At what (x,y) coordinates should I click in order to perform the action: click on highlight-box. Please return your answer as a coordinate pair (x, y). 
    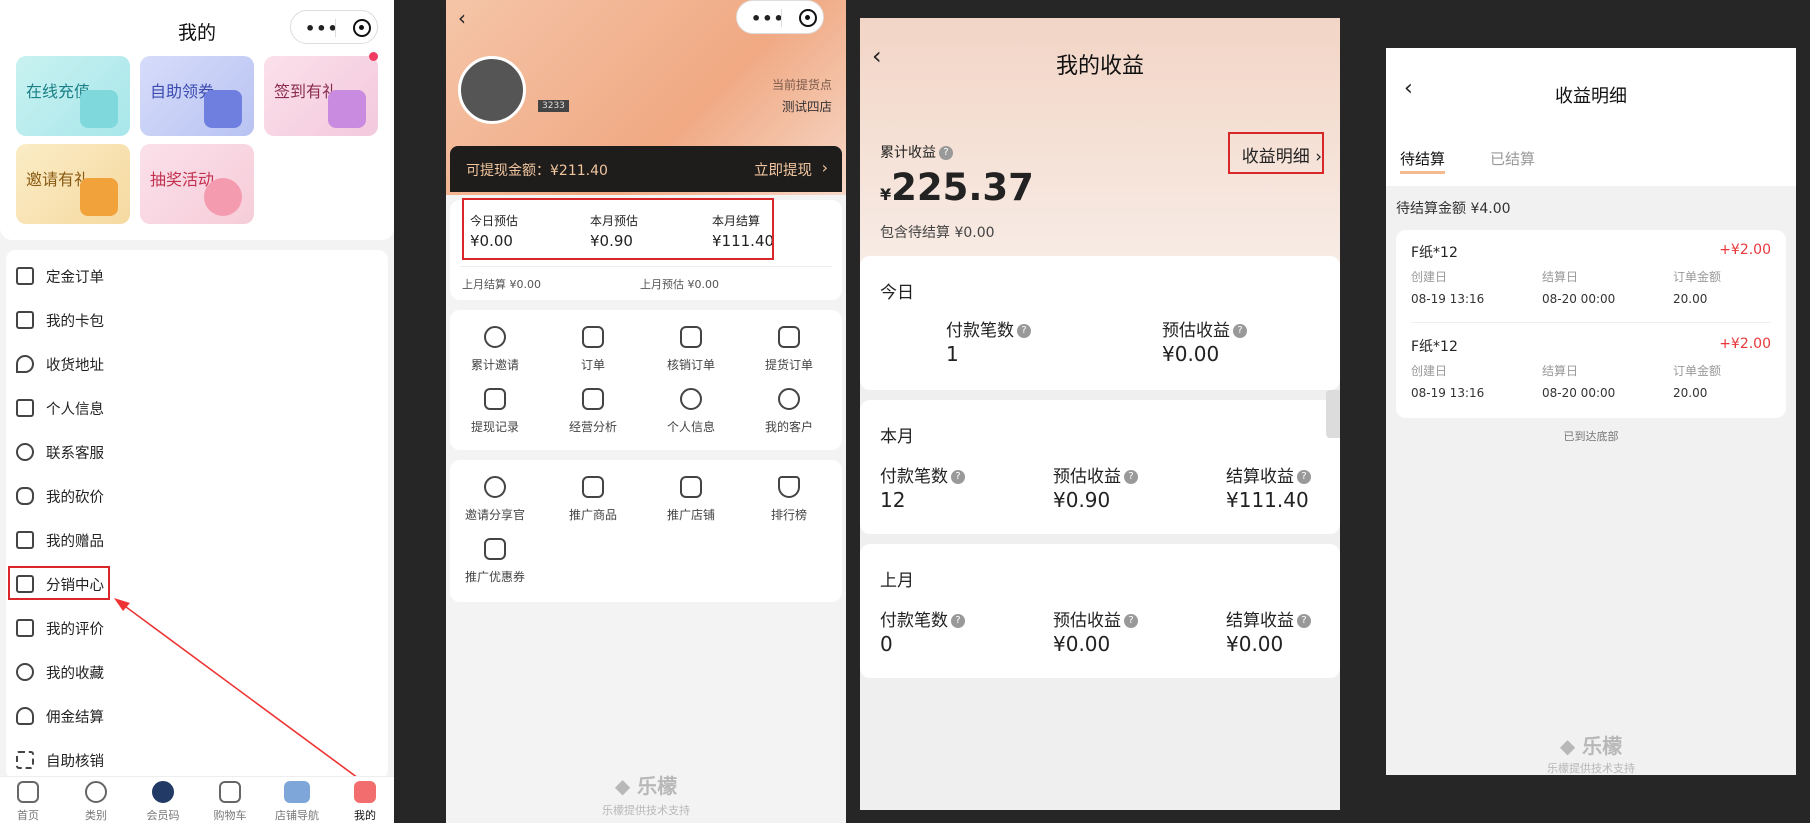
    Looking at the image, I should click on (618, 229).